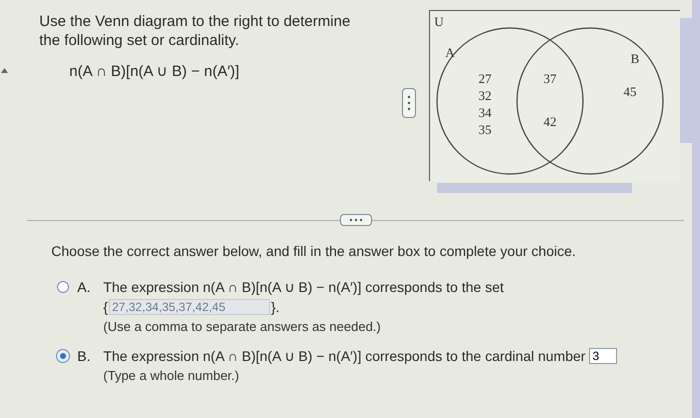 The image size is (700, 418). I want to click on collapse-arrow-icon, so click(4, 70).